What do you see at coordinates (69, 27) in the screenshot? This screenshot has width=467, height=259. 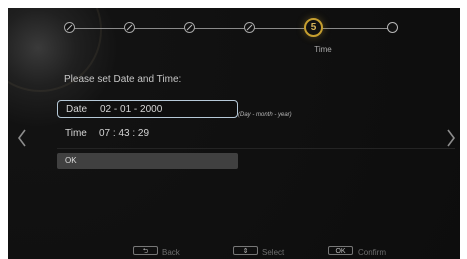 I see `step-1-check-icon` at bounding box center [69, 27].